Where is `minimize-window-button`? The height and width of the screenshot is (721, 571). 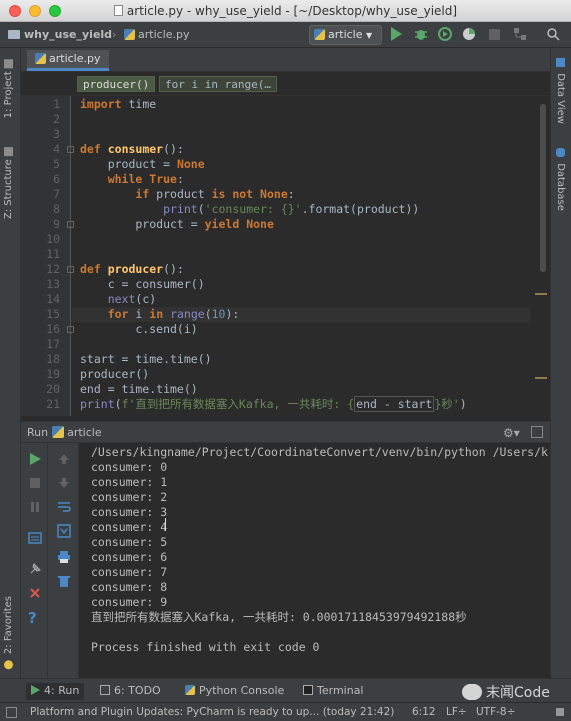
minimize-window-button is located at coordinates (35, 11).